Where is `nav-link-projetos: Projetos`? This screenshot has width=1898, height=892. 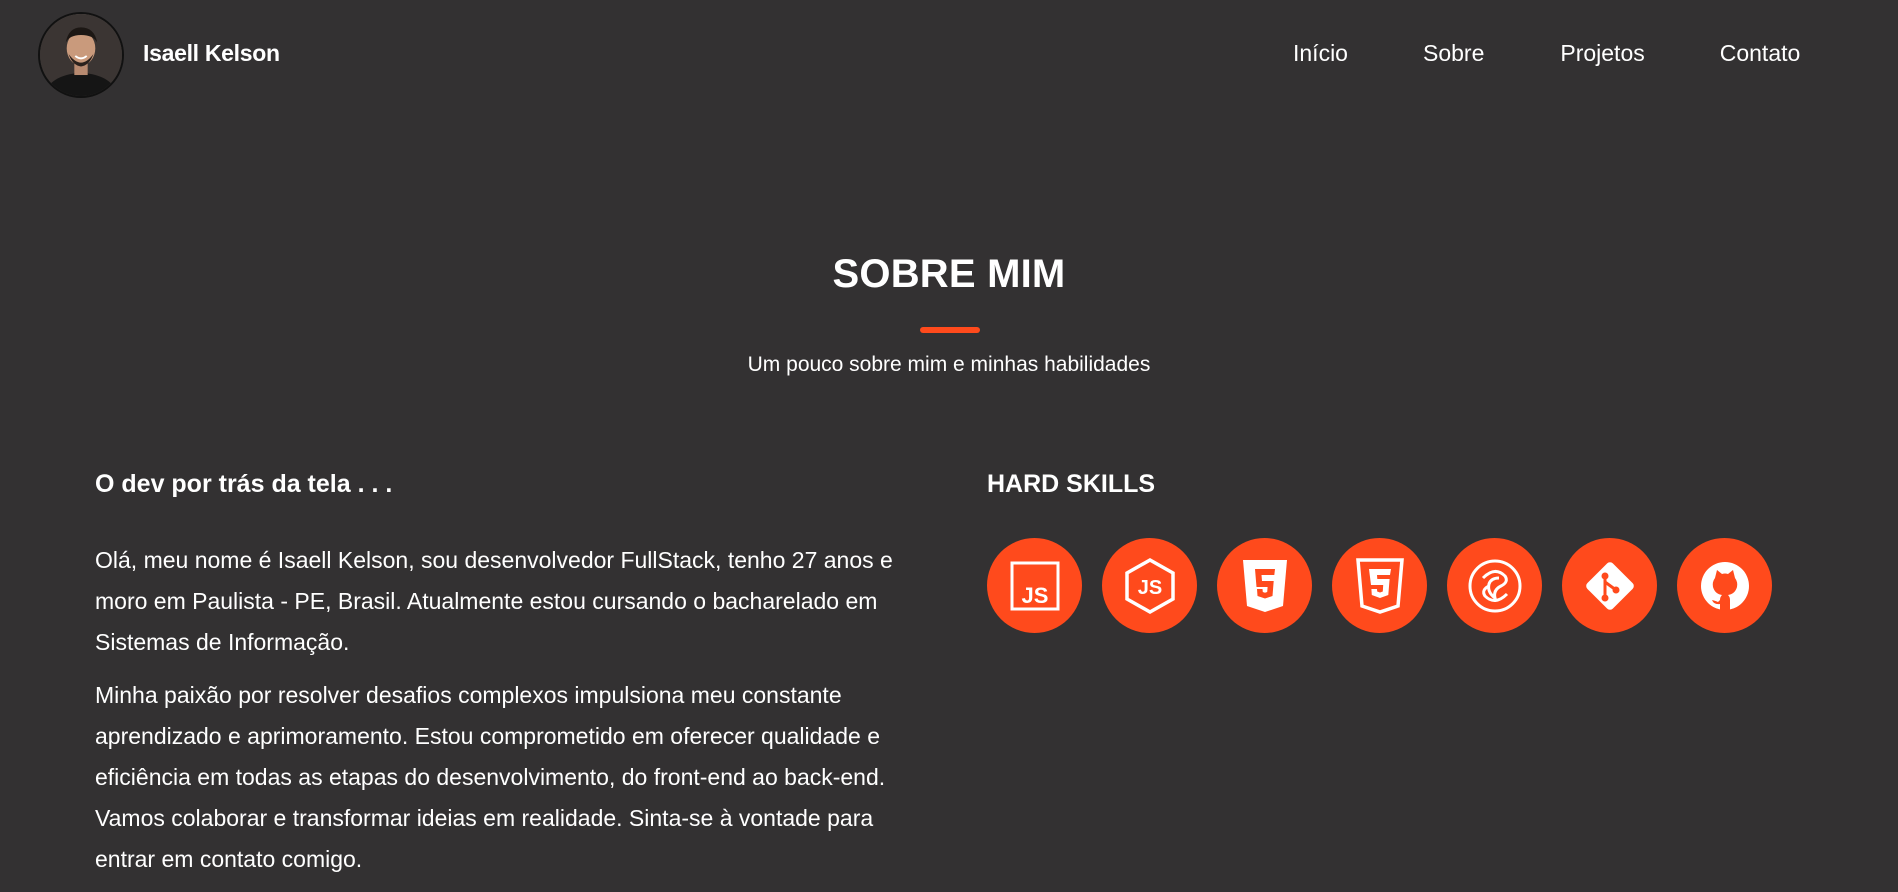
nav-link-projetos: Projetos is located at coordinates (1602, 53).